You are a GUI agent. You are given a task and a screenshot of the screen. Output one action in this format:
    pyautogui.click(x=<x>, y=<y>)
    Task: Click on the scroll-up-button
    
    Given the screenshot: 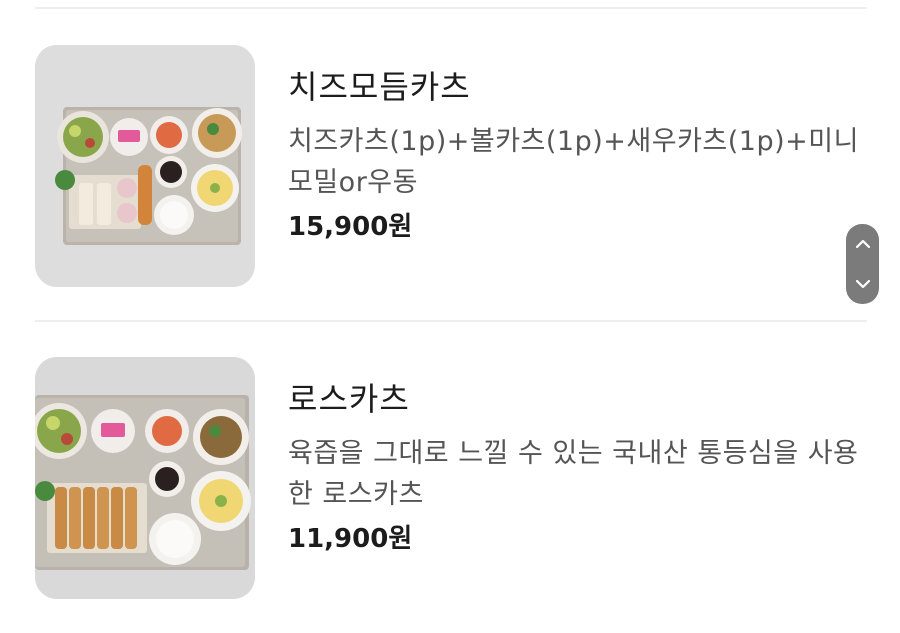 What is the action you would take?
    pyautogui.click(x=862, y=244)
    